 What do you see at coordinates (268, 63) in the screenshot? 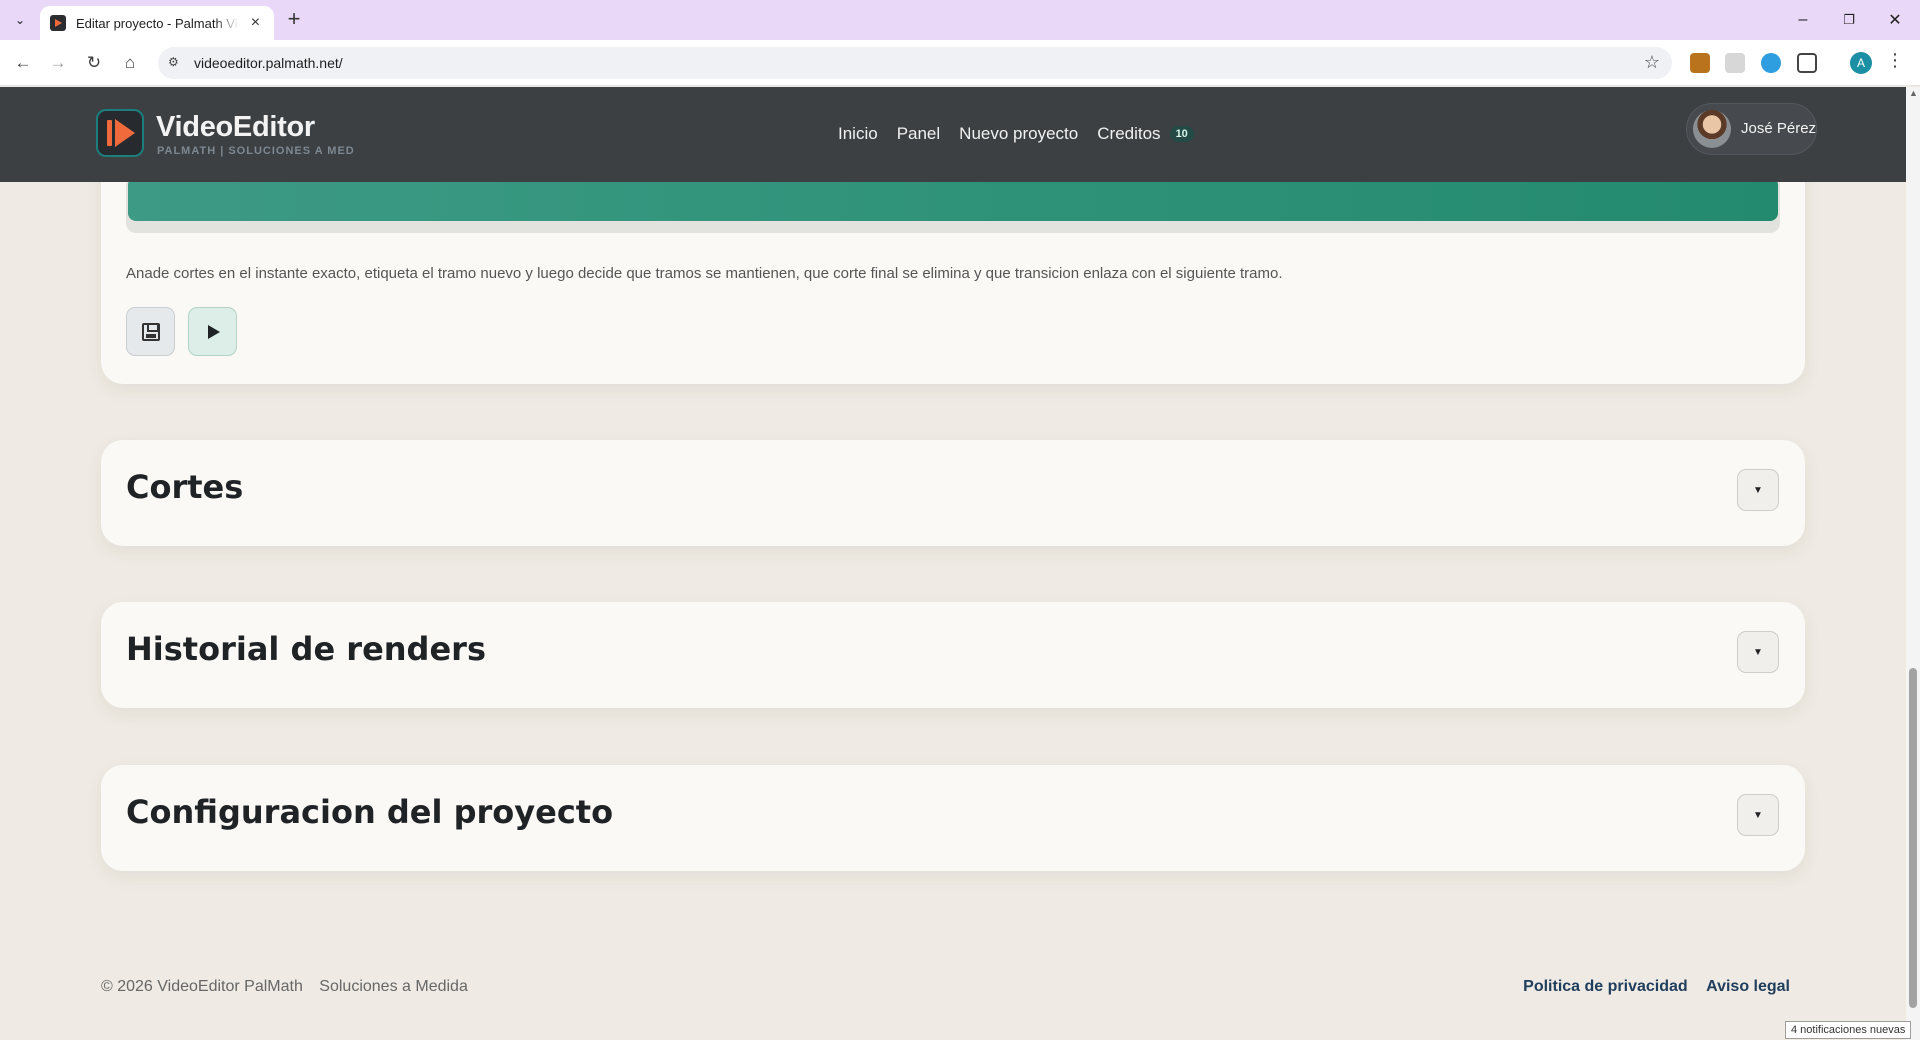
I see `url-text: videoeditor.palmath.net/` at bounding box center [268, 63].